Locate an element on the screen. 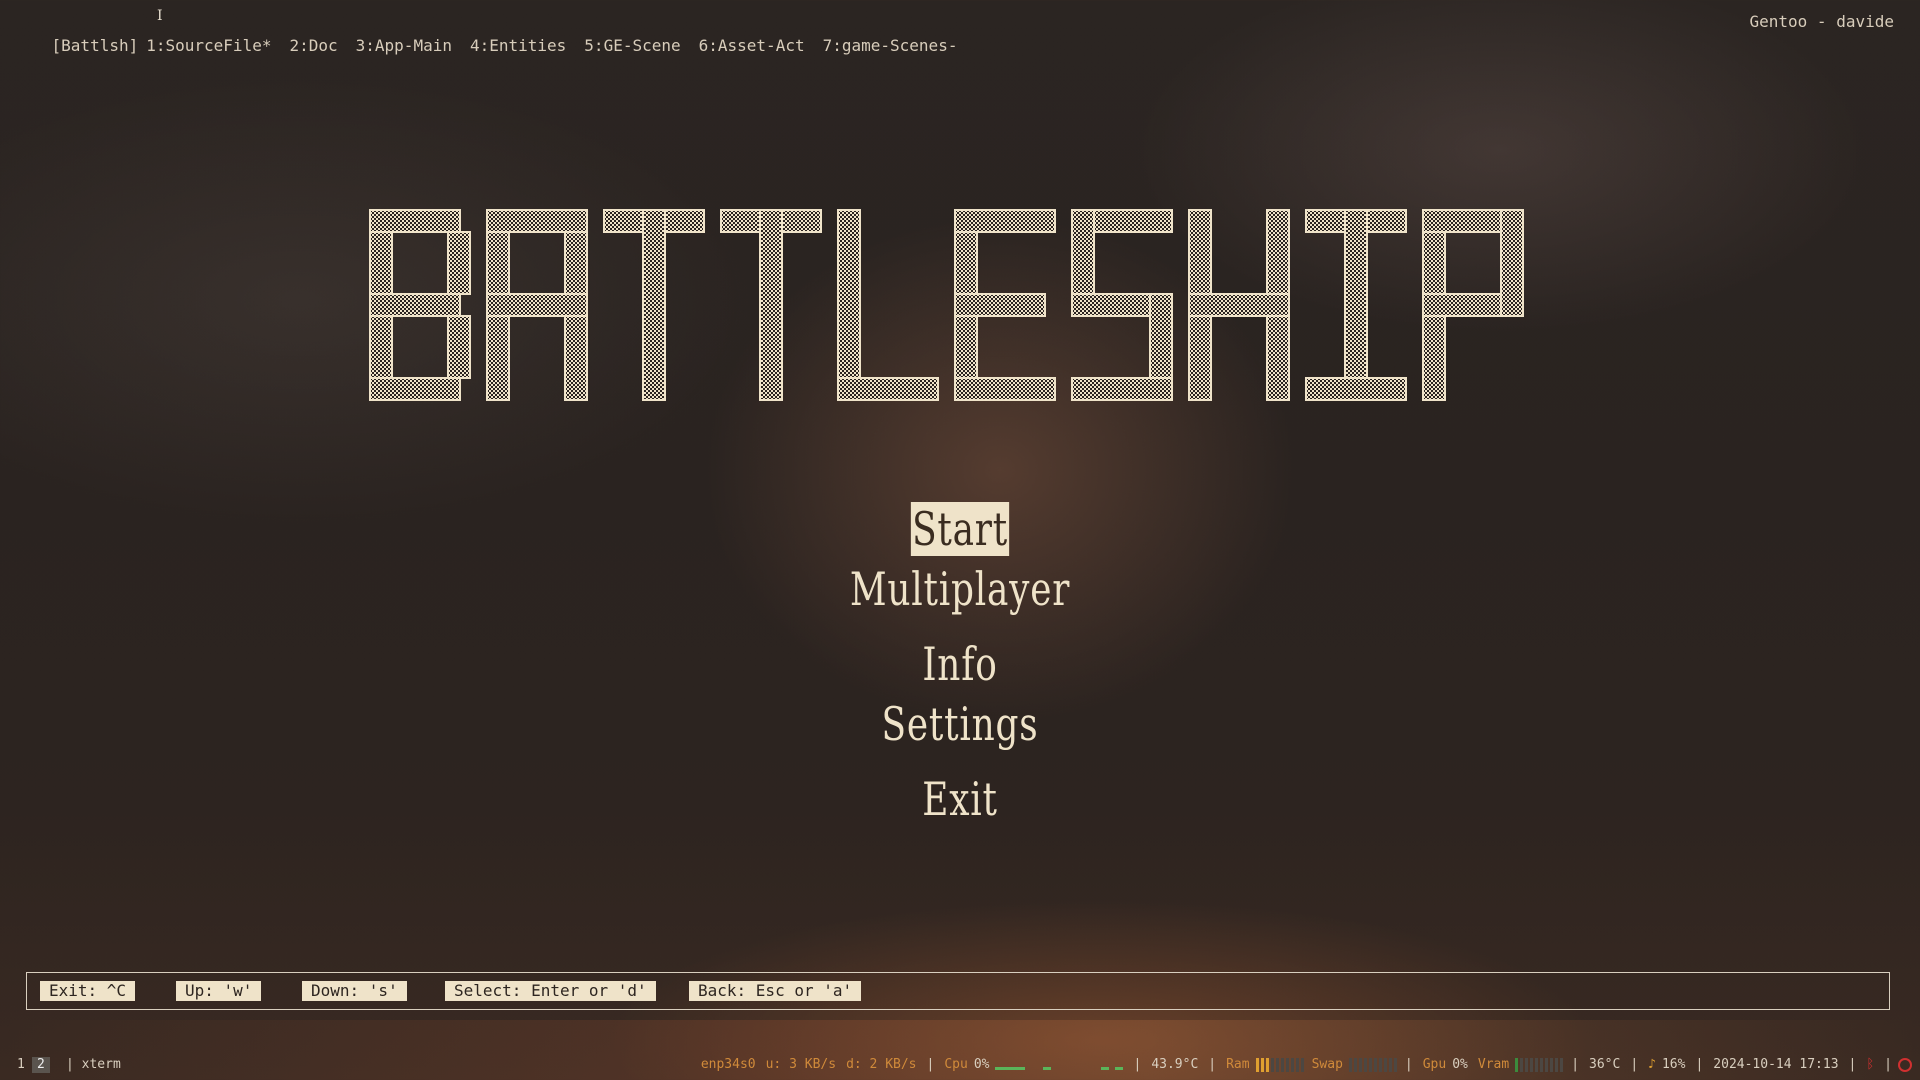  ram-label: Ram is located at coordinates (1238, 1064).